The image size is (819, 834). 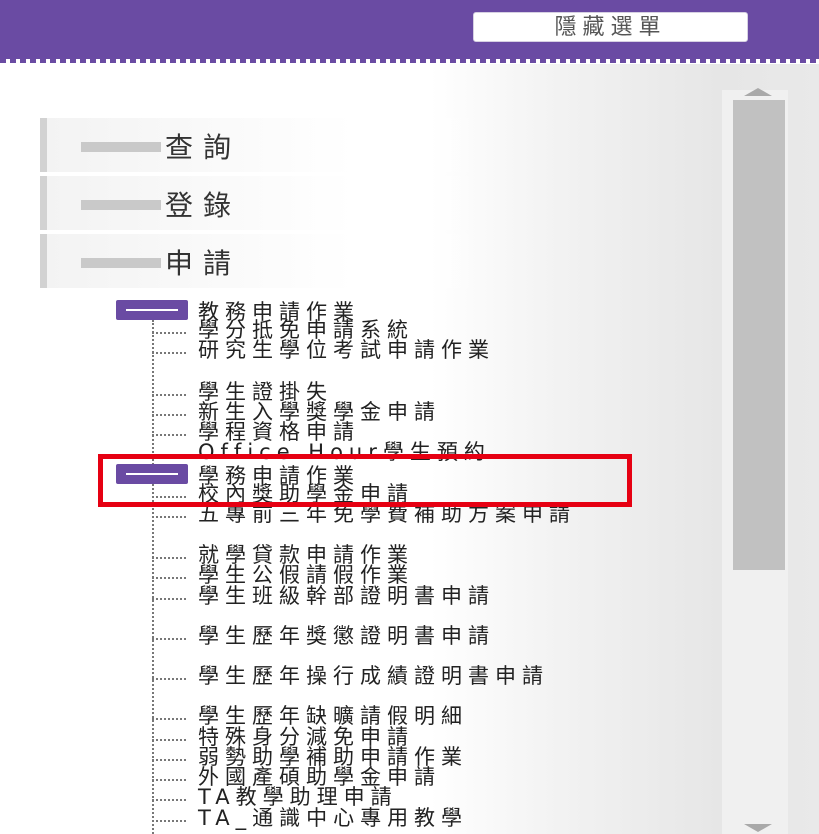 I want to click on scroll-down-icon, so click(x=758, y=828).